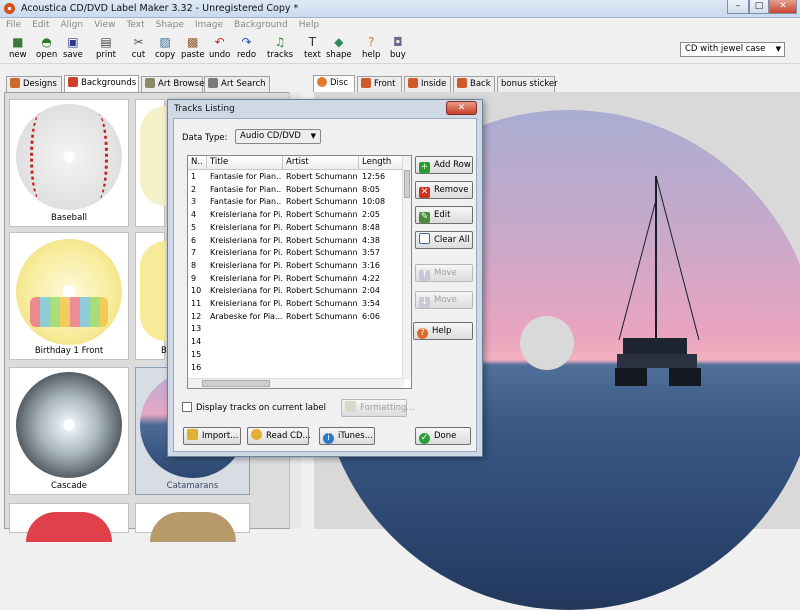  I want to click on close-window-button: ✕, so click(783, 7).